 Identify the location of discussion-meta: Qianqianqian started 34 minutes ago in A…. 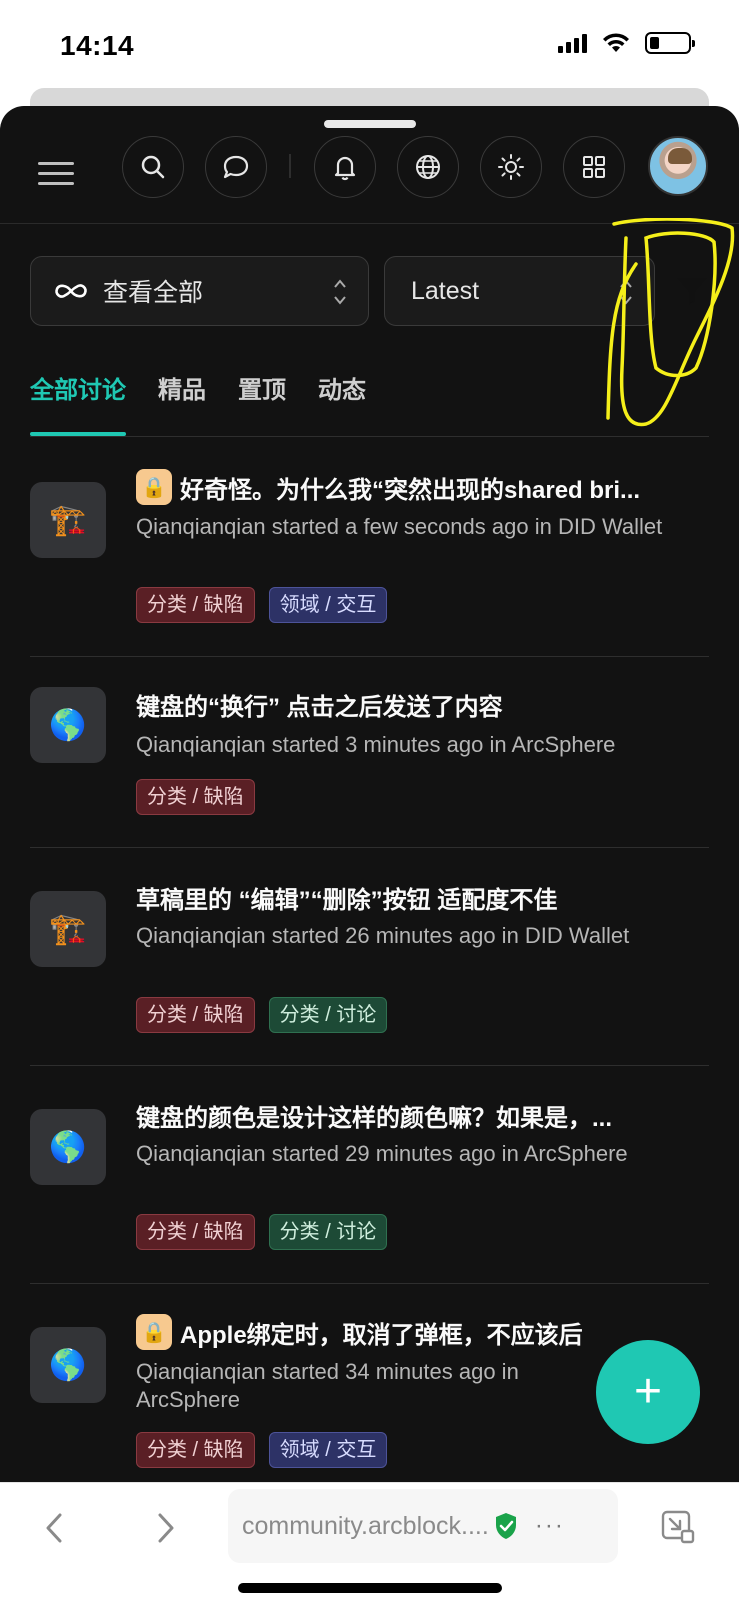
(327, 1385).